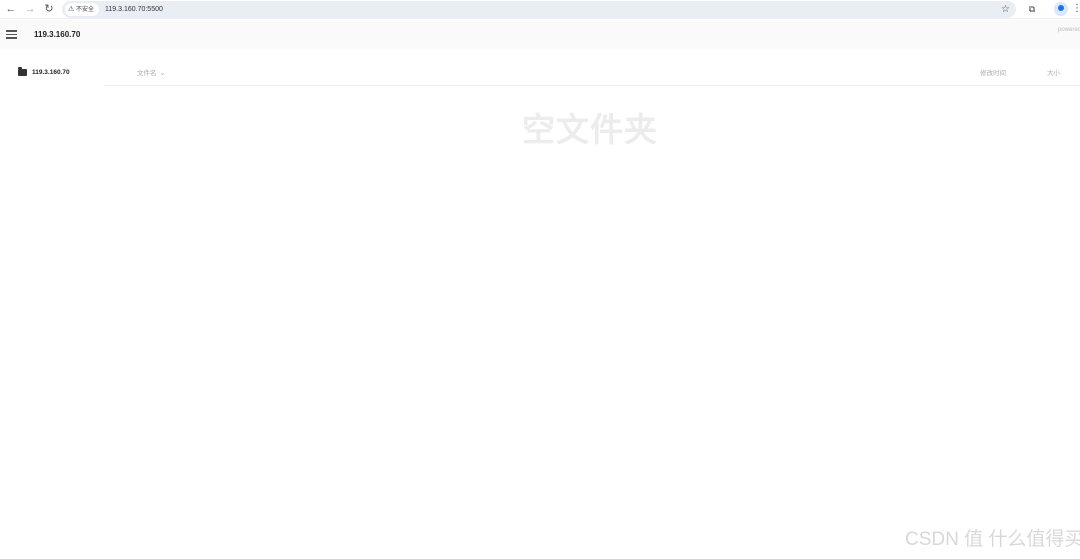 The image size is (1080, 559). I want to click on empty-folder-message: 空文件夹, so click(590, 129).